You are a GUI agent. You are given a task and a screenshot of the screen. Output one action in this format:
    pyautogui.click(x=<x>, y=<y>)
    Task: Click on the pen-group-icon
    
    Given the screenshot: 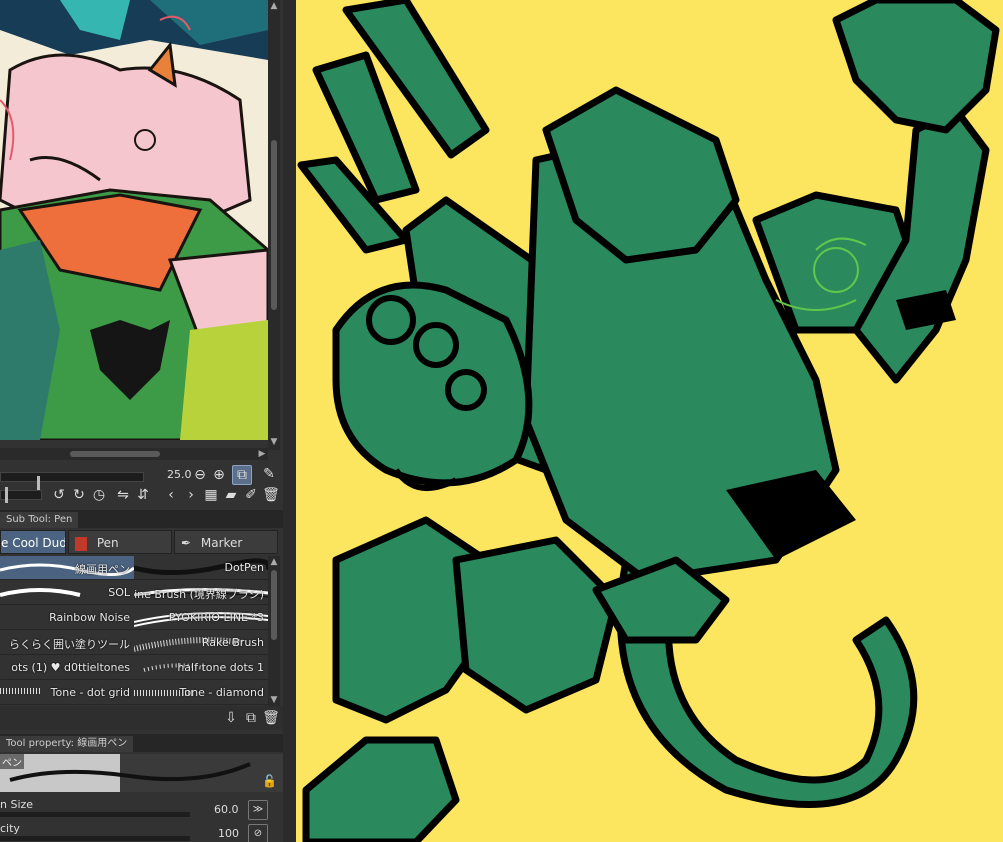 What is the action you would take?
    pyautogui.click(x=81, y=543)
    